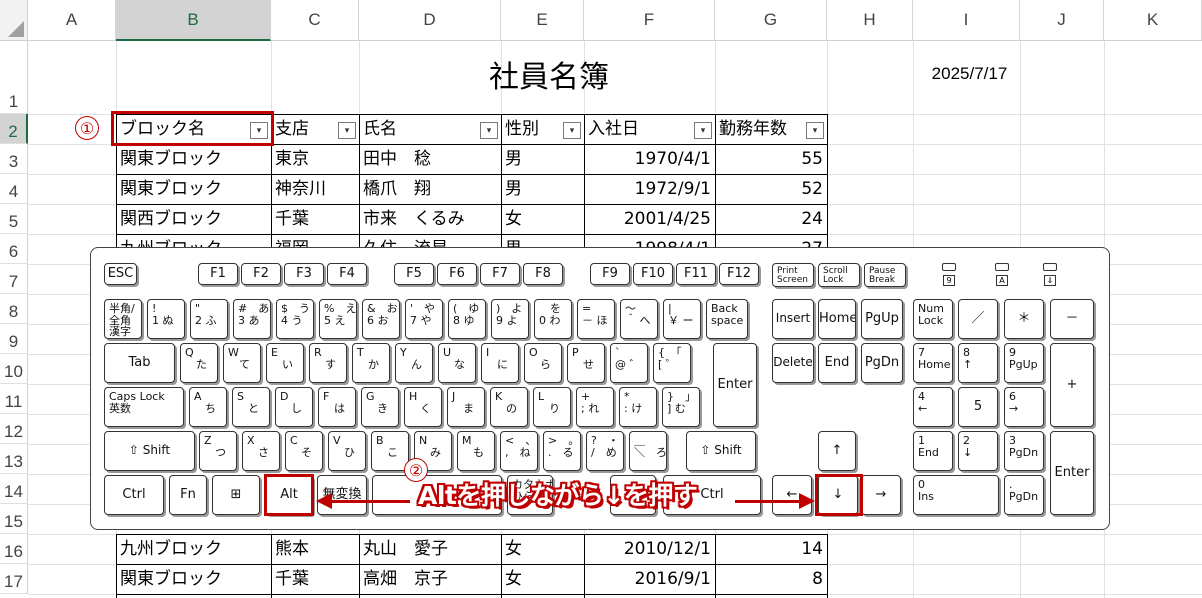  What do you see at coordinates (315, 189) in the screenshot?
I see `table-cell: 神奈川` at bounding box center [315, 189].